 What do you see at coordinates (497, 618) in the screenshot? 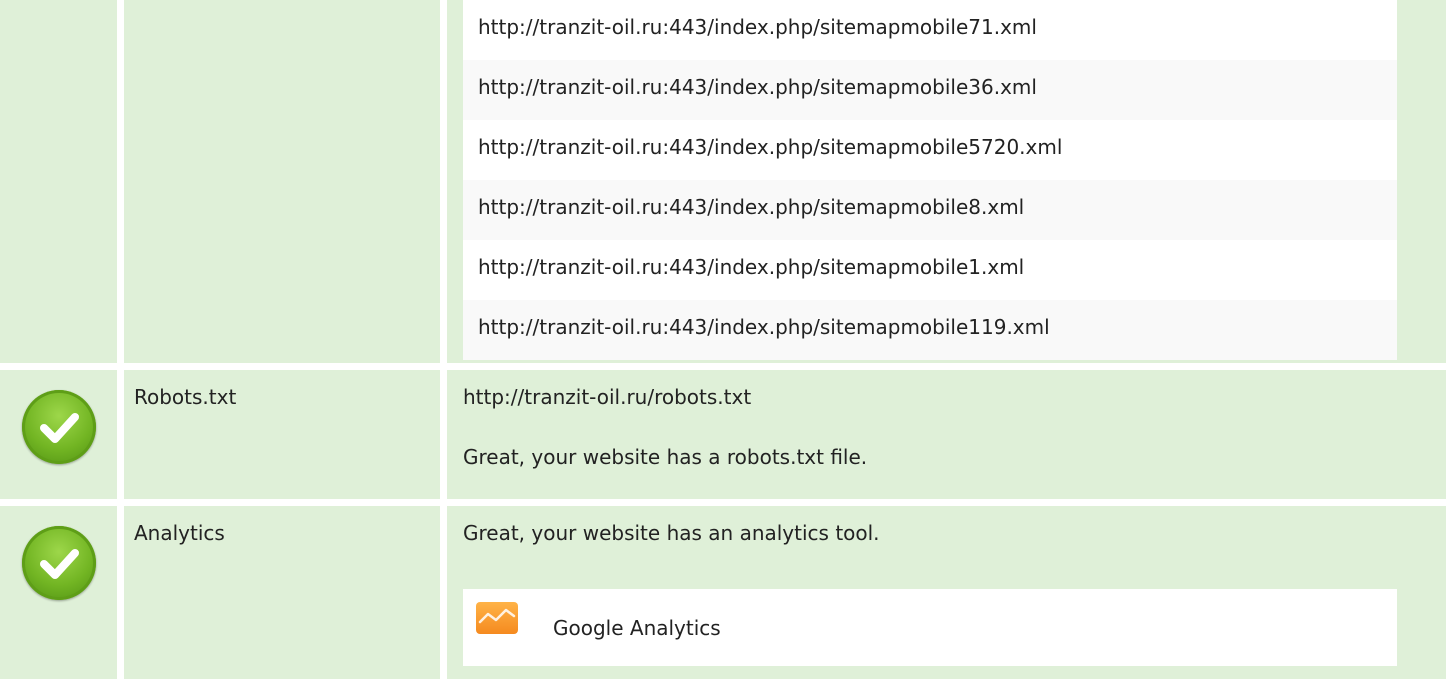
I see `google-analytics-icon` at bounding box center [497, 618].